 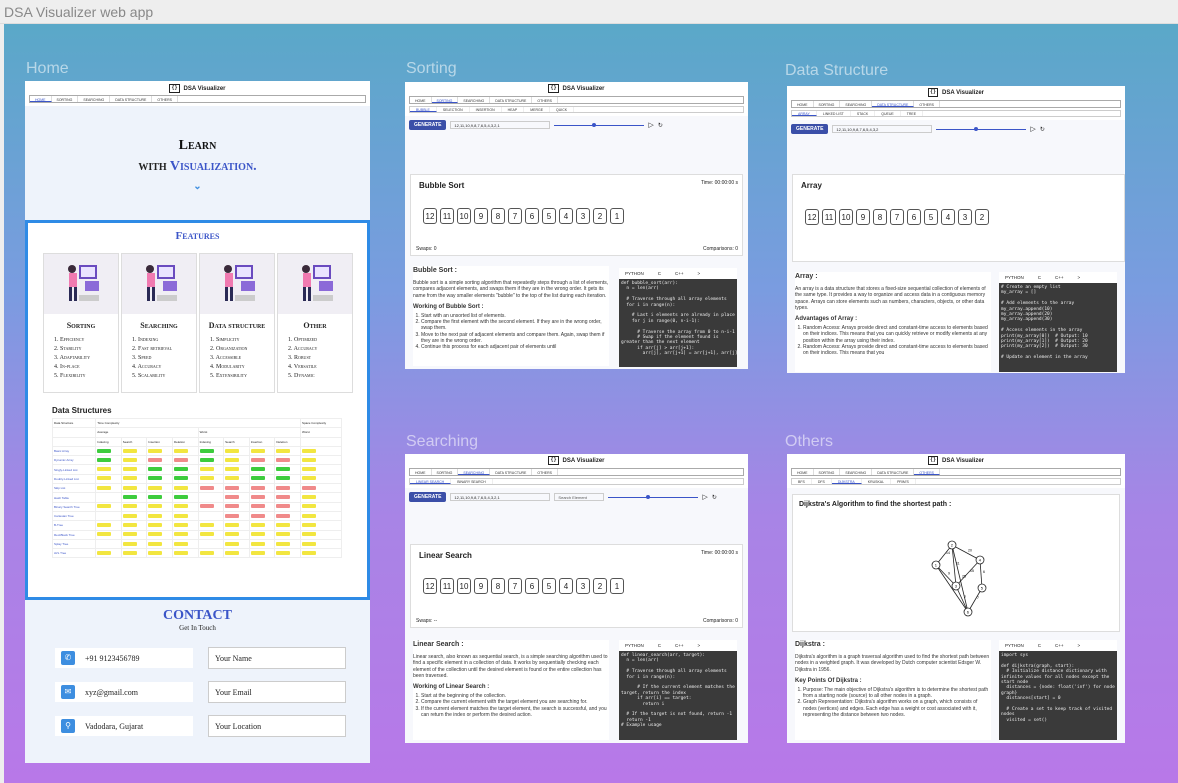 I want to click on tab-prim-s: PRIM'S, so click(x=903, y=481).